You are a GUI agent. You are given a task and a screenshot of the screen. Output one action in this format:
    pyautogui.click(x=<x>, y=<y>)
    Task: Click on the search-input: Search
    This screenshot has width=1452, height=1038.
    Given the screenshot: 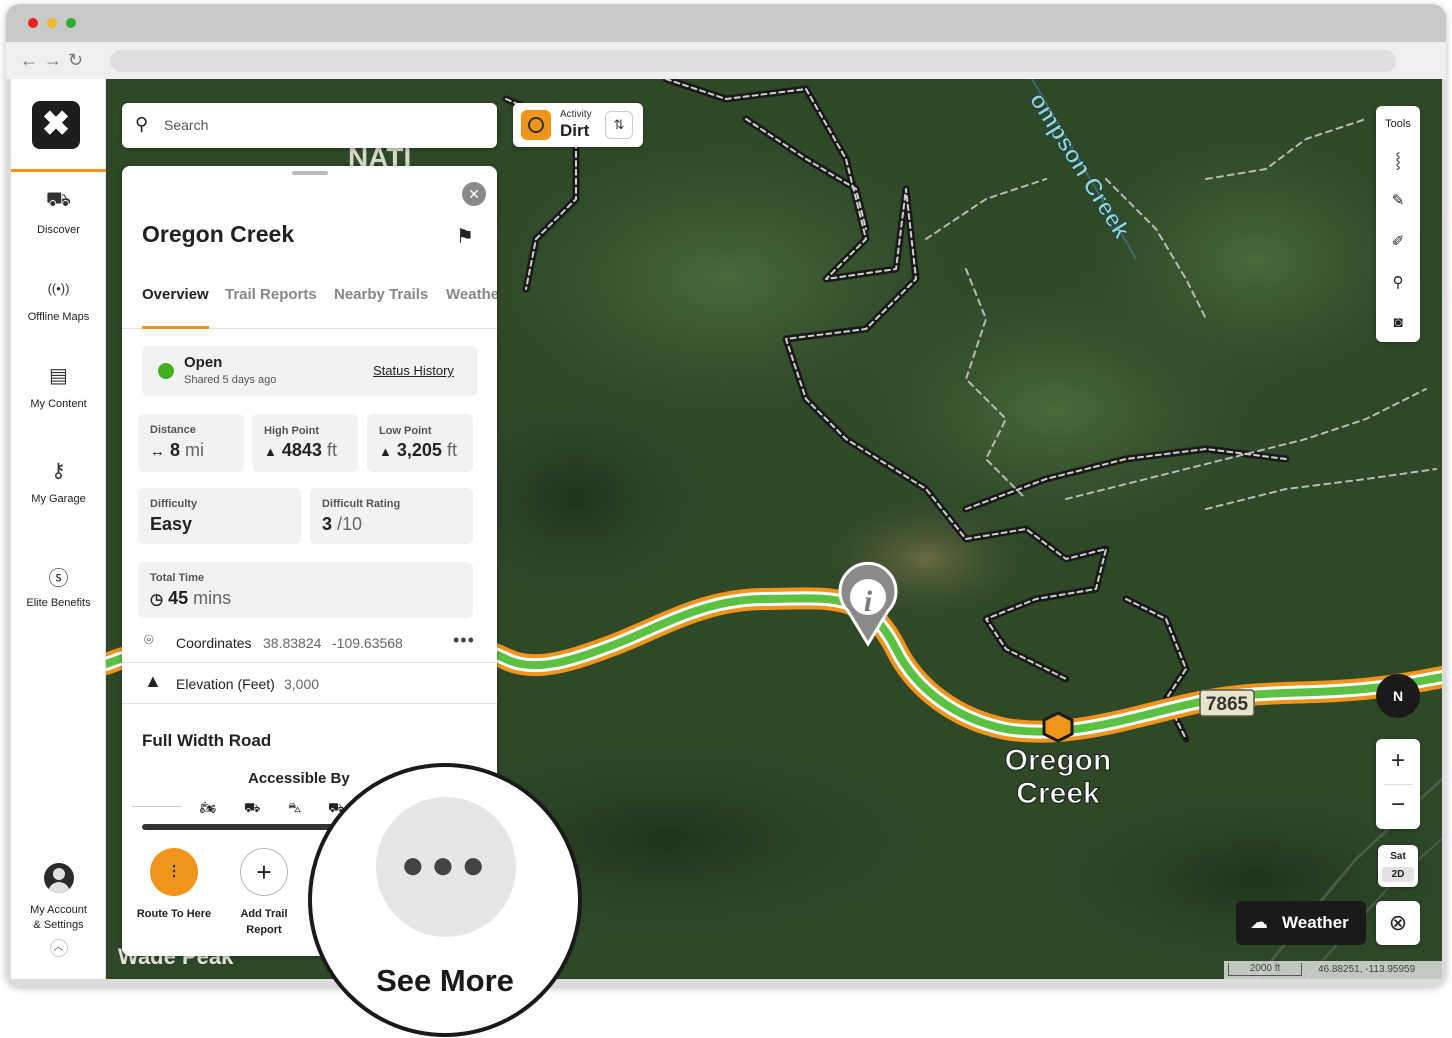 What is the action you would take?
    pyautogui.click(x=186, y=125)
    